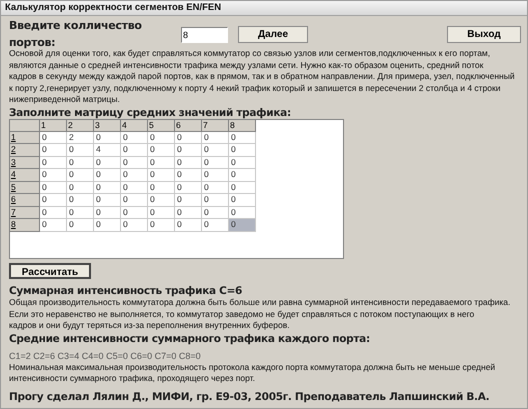  What do you see at coordinates (107, 126) in the screenshot?
I see `column-header: 3` at bounding box center [107, 126].